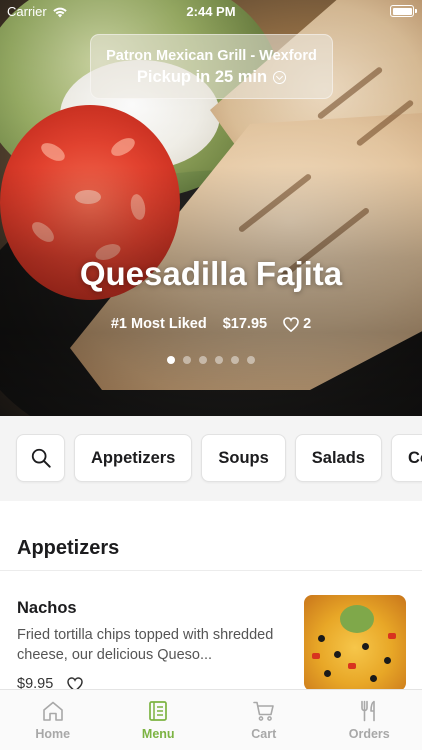 The width and height of the screenshot is (422, 750). I want to click on featured-price: $17.95, so click(245, 324).